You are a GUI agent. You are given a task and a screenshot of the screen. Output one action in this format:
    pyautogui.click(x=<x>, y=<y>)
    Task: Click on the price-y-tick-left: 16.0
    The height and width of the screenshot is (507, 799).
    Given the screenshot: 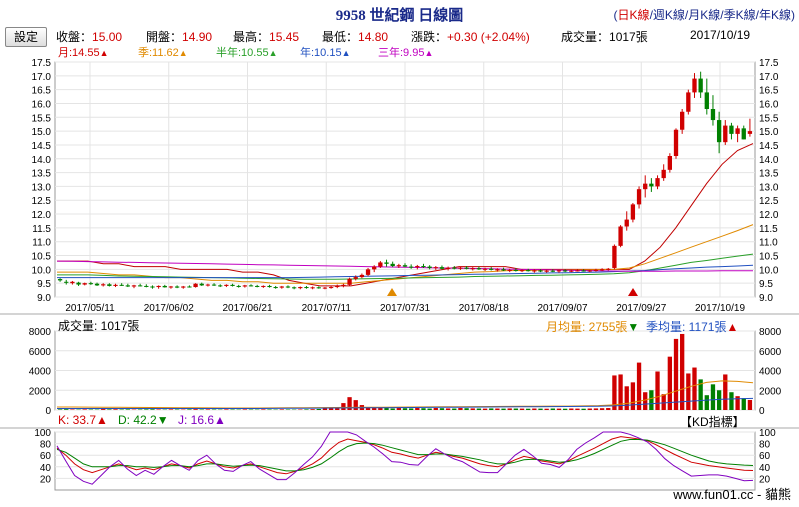 What is the action you would take?
    pyautogui.click(x=42, y=104)
    